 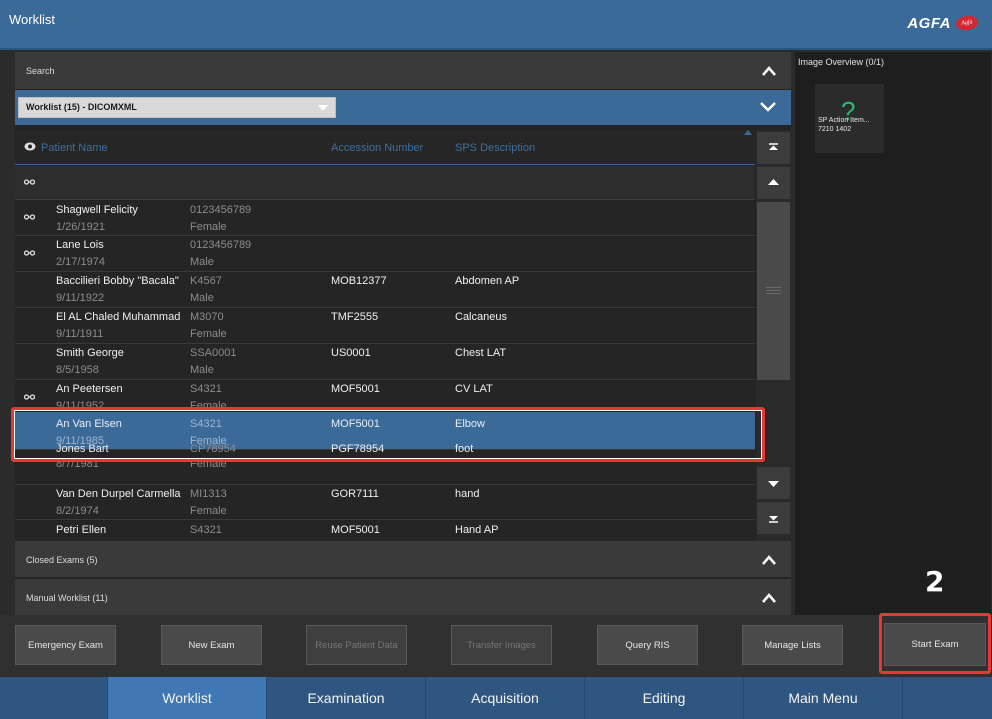 I want to click on thumbnail-sublabel: 7210 1402, so click(x=835, y=129).